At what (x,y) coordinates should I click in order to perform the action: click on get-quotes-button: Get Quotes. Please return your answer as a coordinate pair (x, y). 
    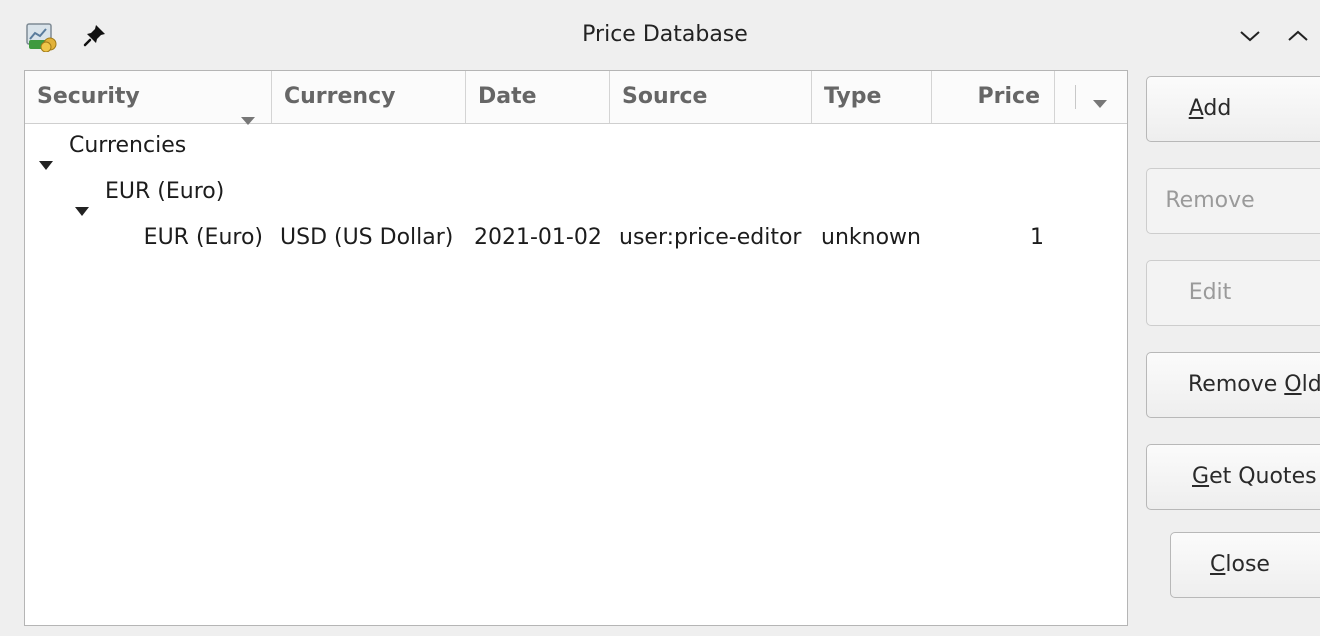
    Looking at the image, I should click on (1233, 477).